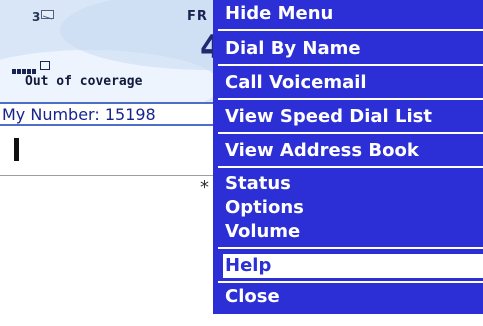 This screenshot has height=326, width=483. I want to click on menu-item-options: Options, so click(348, 208).